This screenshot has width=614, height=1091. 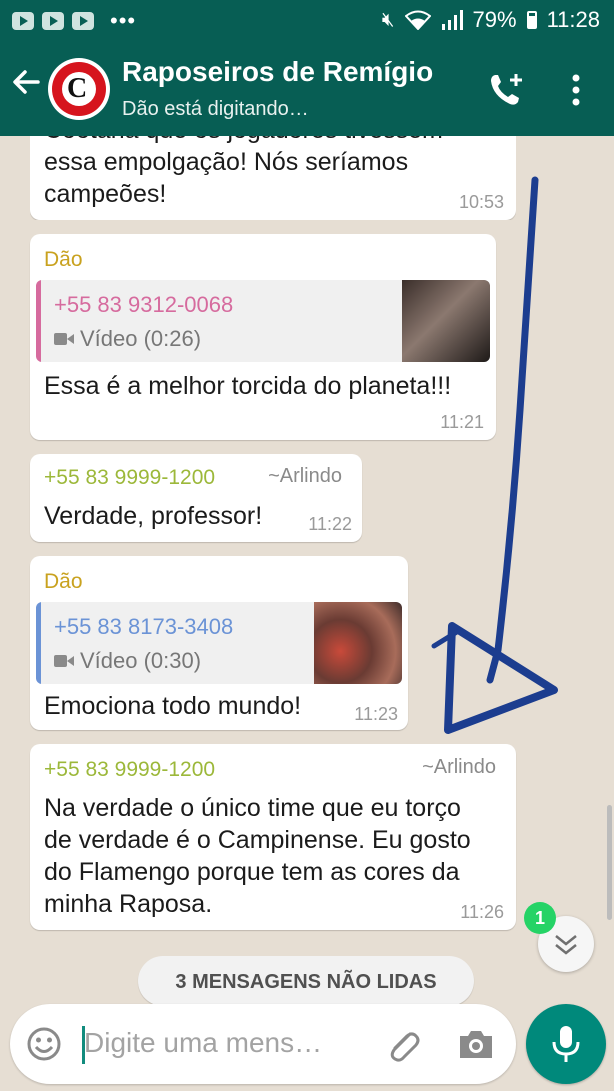 I want to click on signal-icon, so click(x=452, y=20).